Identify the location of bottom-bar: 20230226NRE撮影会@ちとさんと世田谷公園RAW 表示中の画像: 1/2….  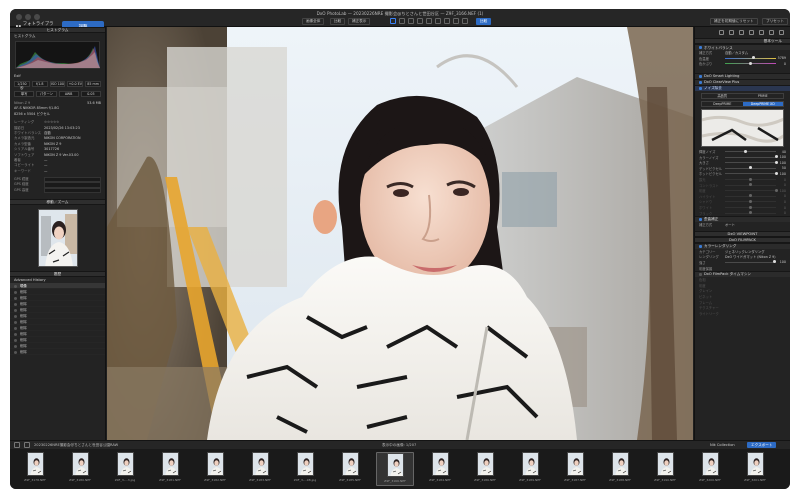
(400, 444).